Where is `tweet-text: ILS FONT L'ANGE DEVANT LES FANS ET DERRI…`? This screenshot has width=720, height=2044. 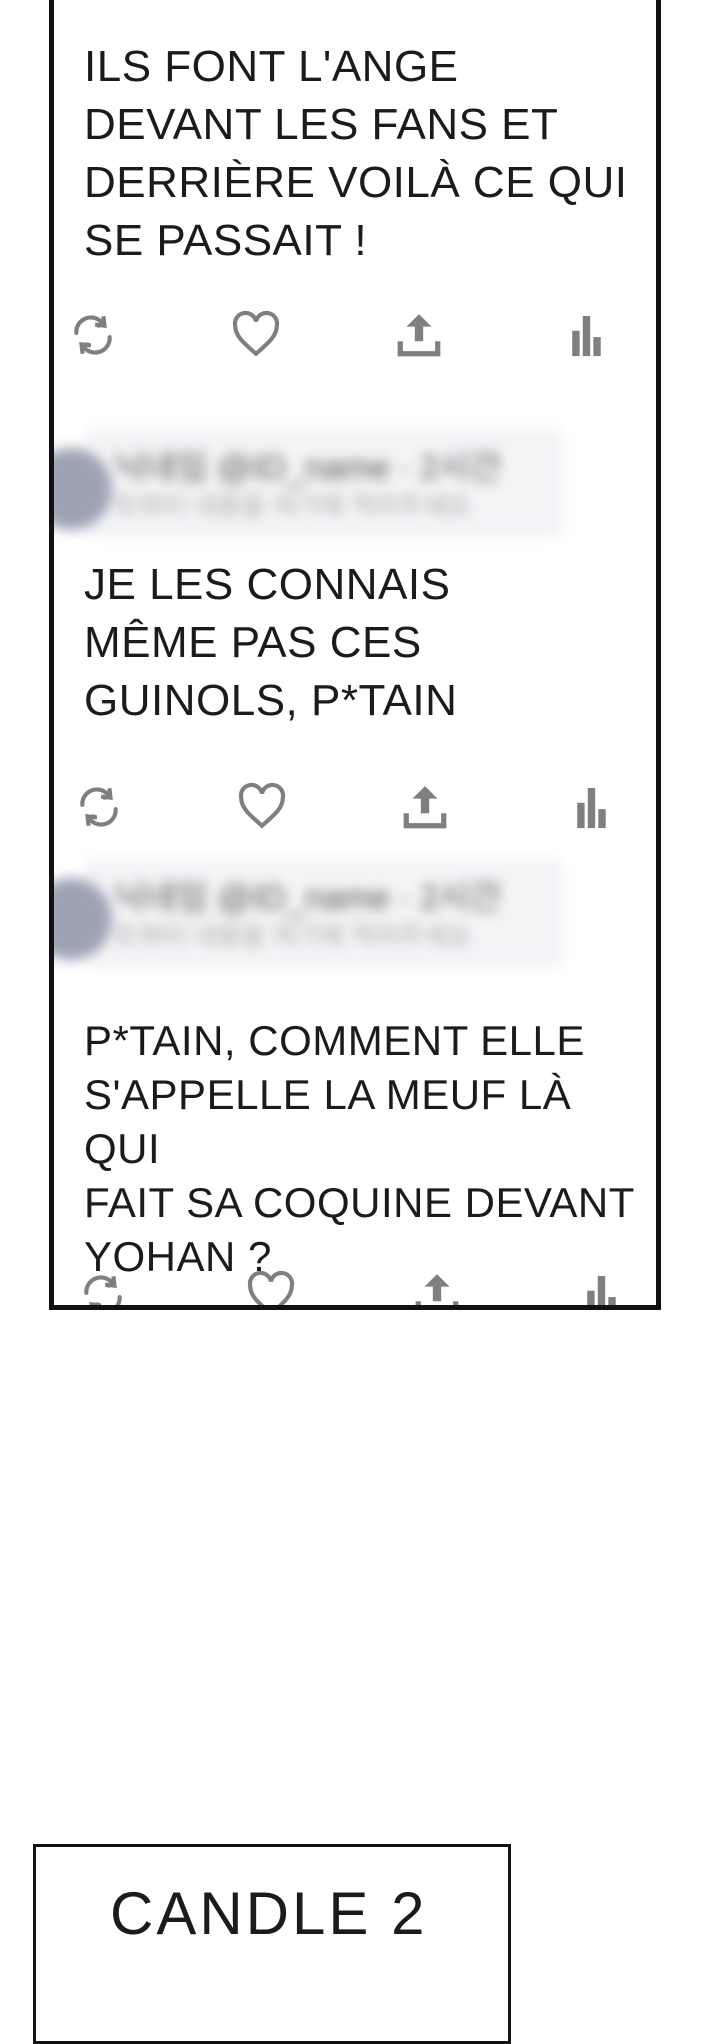
tweet-text: ILS FONT L'ANGE DEVANT LES FANS ET DERRI… is located at coordinates (356, 153).